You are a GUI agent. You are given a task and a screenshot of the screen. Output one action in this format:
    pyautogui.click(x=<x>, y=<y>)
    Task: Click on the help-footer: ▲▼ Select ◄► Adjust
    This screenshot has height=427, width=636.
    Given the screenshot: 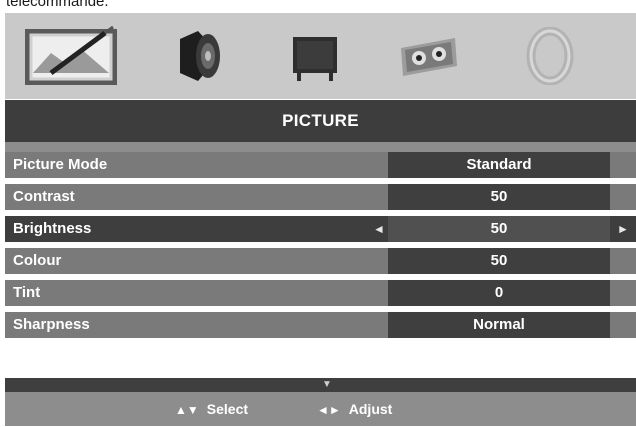 What is the action you would take?
    pyautogui.click(x=320, y=409)
    